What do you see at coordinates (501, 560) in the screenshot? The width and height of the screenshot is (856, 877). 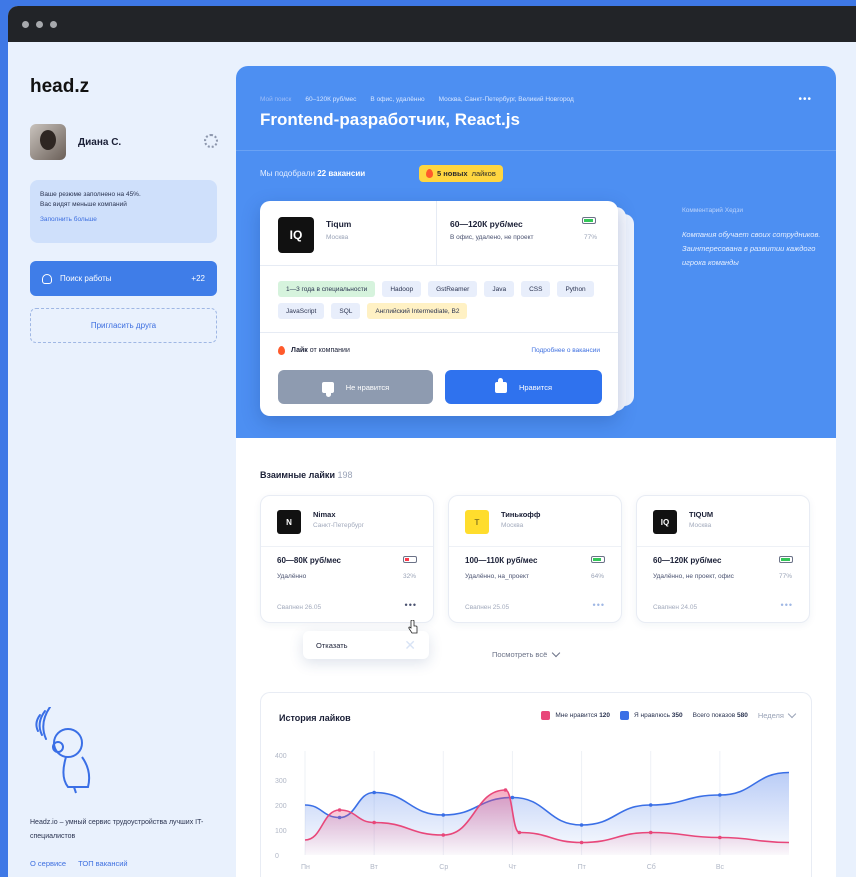 I see `salary: 100—110К руб/мес` at bounding box center [501, 560].